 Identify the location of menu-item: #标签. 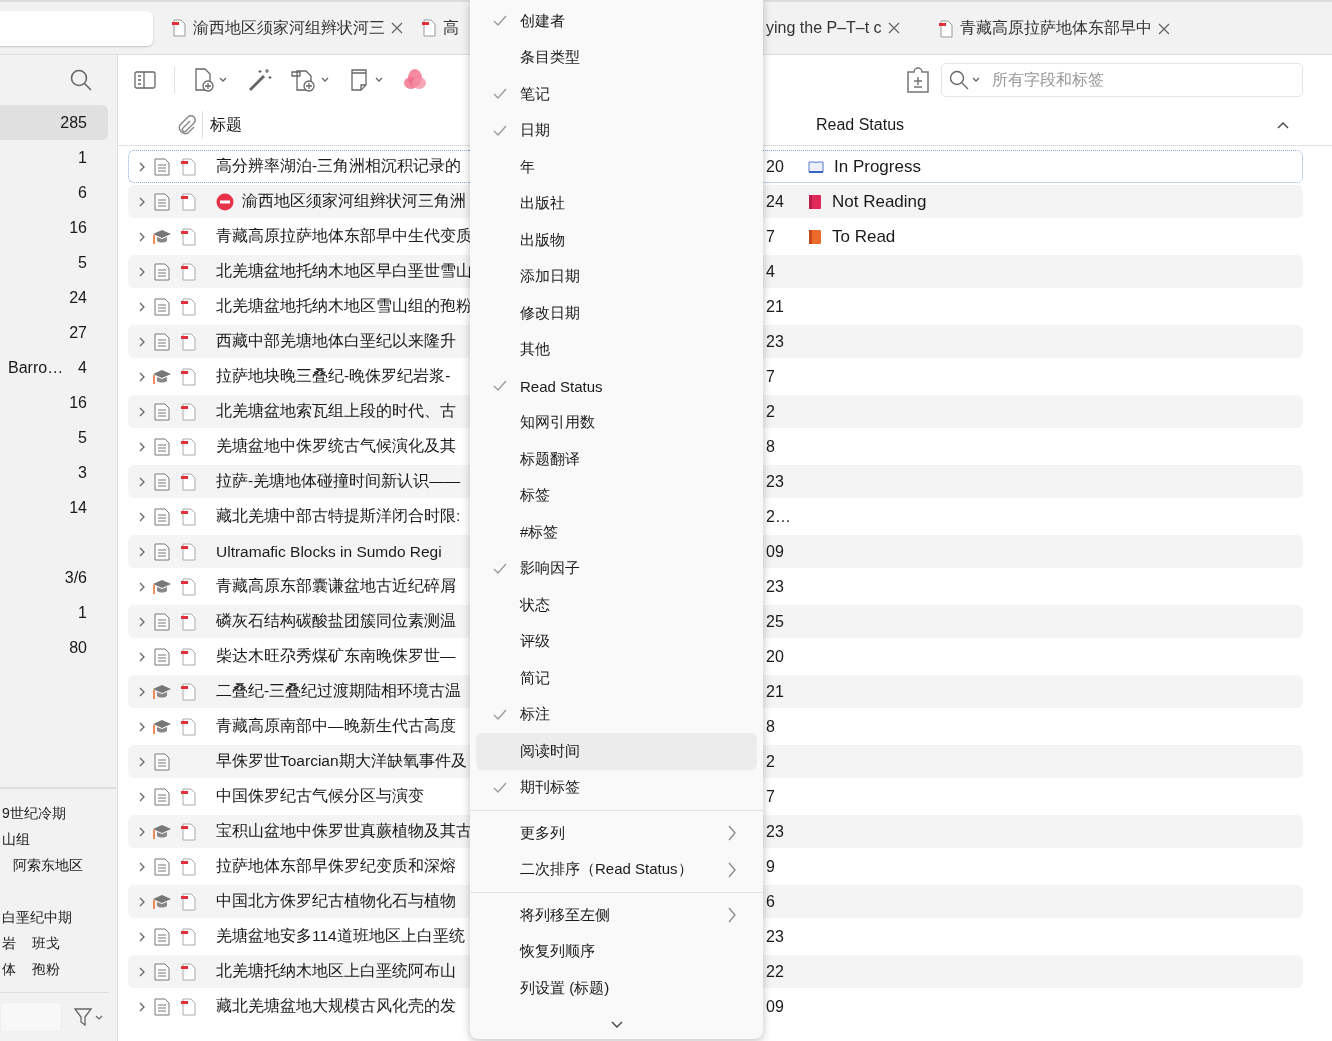
(616, 532).